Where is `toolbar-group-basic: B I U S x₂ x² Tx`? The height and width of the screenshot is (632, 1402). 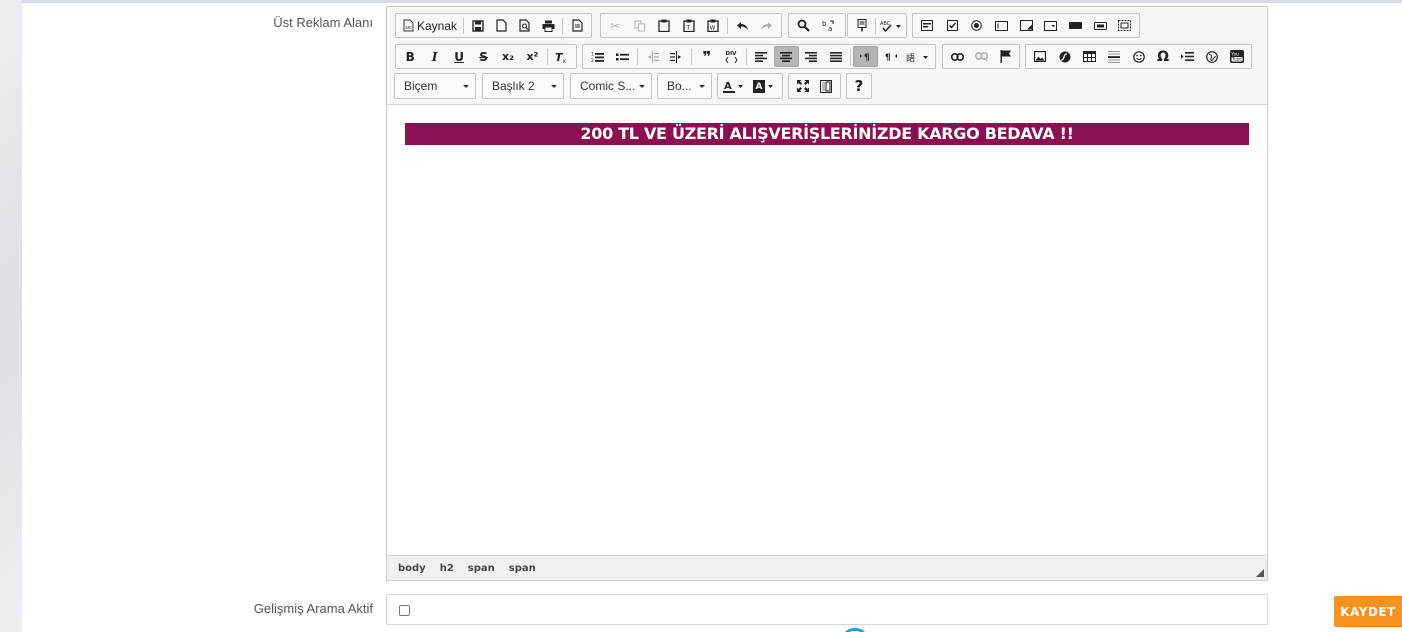
toolbar-group-basic: B I U S x₂ x² Tx is located at coordinates (486, 56).